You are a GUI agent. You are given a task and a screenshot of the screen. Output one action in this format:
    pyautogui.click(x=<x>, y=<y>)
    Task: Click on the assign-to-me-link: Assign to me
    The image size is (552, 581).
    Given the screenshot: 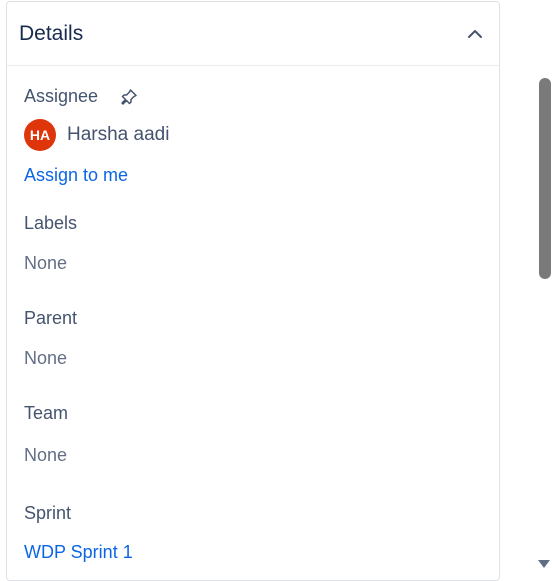 What is the action you would take?
    pyautogui.click(x=76, y=175)
    